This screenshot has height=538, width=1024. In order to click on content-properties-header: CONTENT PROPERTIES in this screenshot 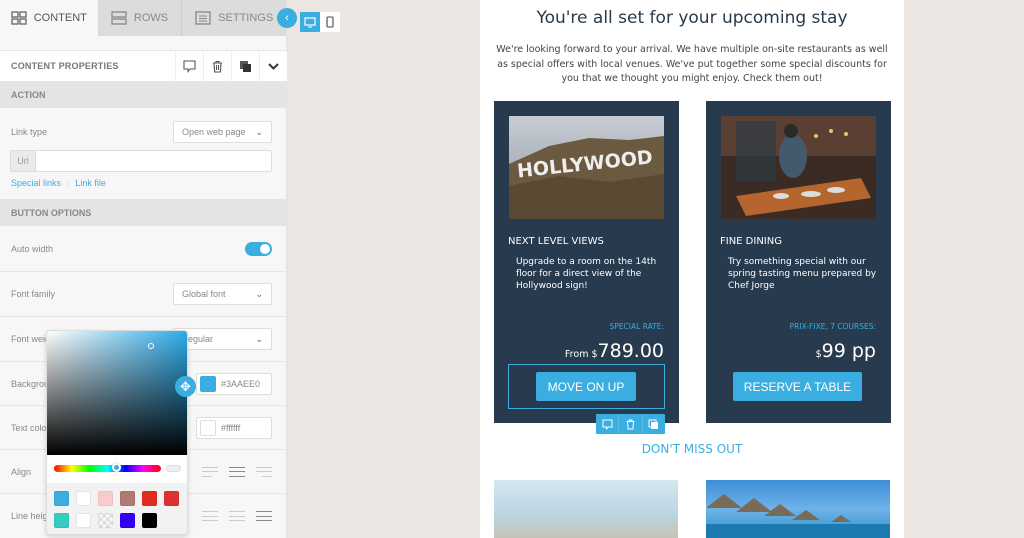, I will do `click(143, 66)`.